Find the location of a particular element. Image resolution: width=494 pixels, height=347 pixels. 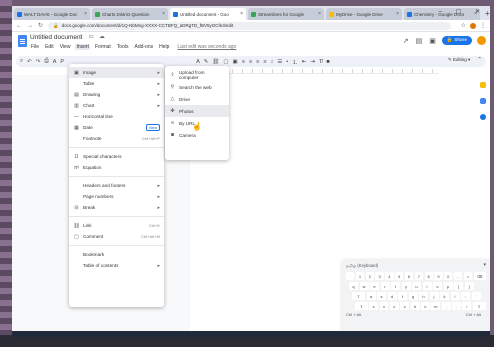

justify-icon: ≡ is located at coordinates (264, 62).